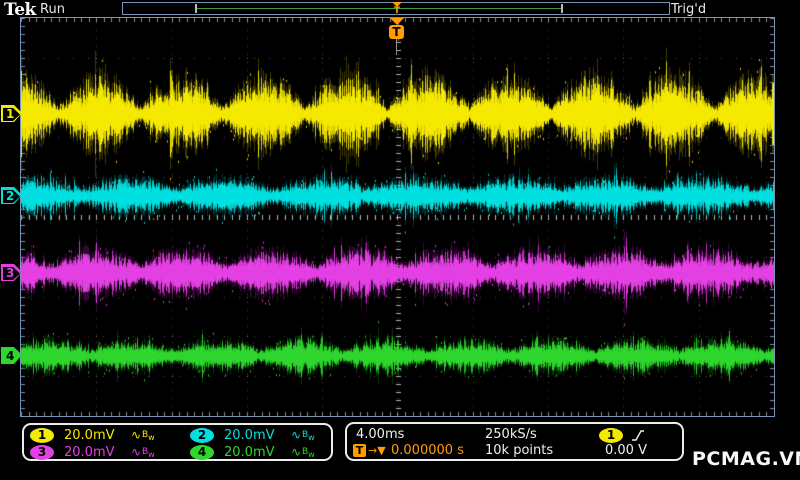 The image size is (800, 480). Describe the element at coordinates (249, 435) in the screenshot. I see `ch2-scale: 20.0mV` at that location.